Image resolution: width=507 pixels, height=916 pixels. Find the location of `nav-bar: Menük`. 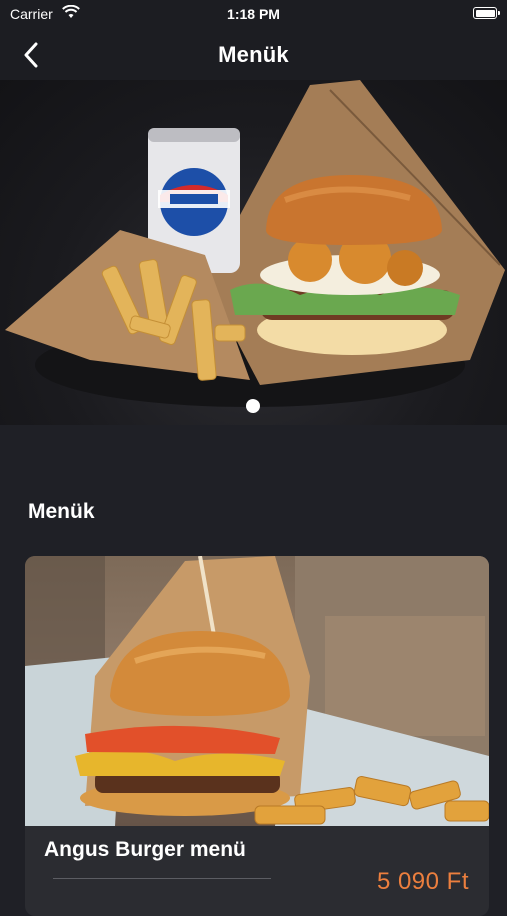

nav-bar: Menük is located at coordinates (253, 55).